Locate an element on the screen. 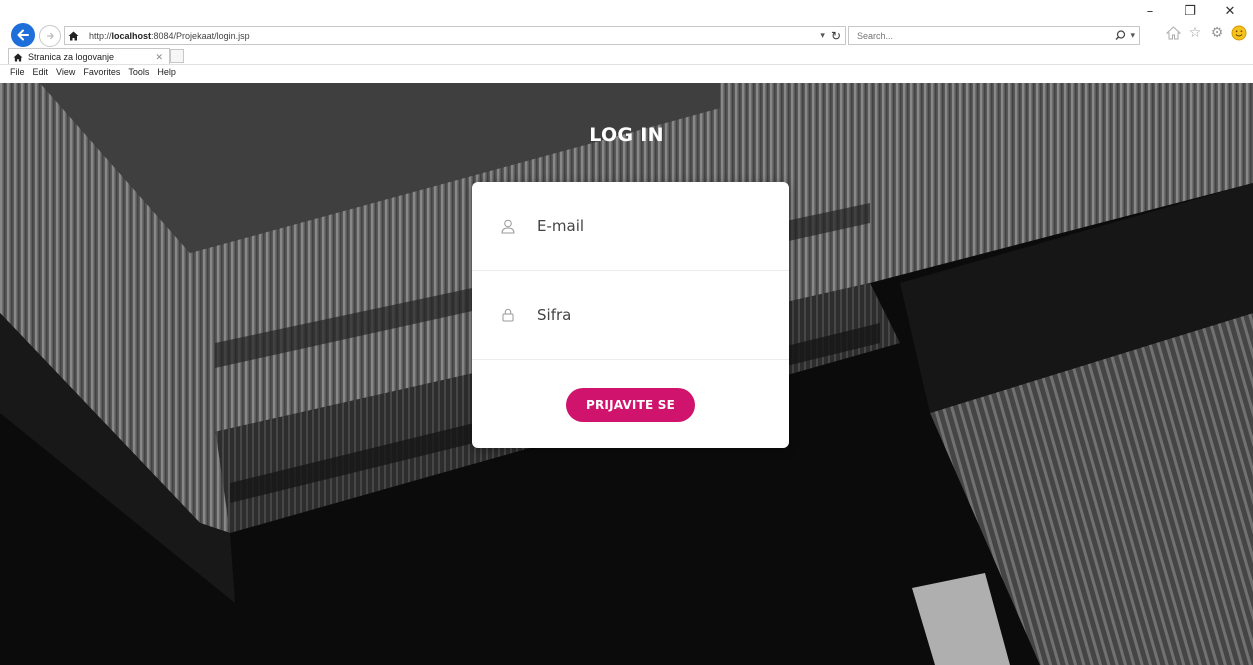  forward-arrow-icon is located at coordinates (50, 36).